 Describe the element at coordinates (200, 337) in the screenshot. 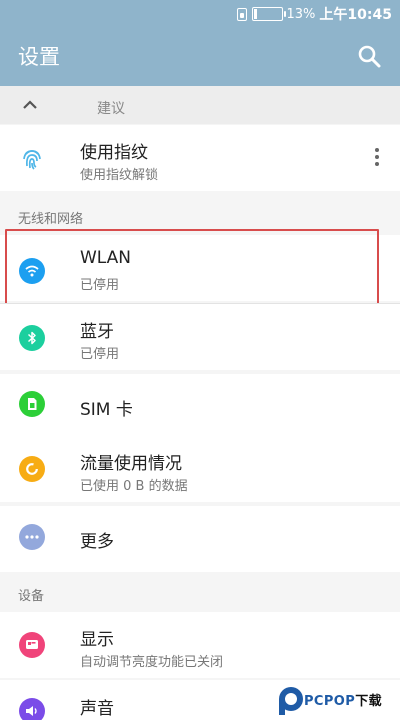

I see `bluetooth-setting: 蓝牙 已停用` at that location.